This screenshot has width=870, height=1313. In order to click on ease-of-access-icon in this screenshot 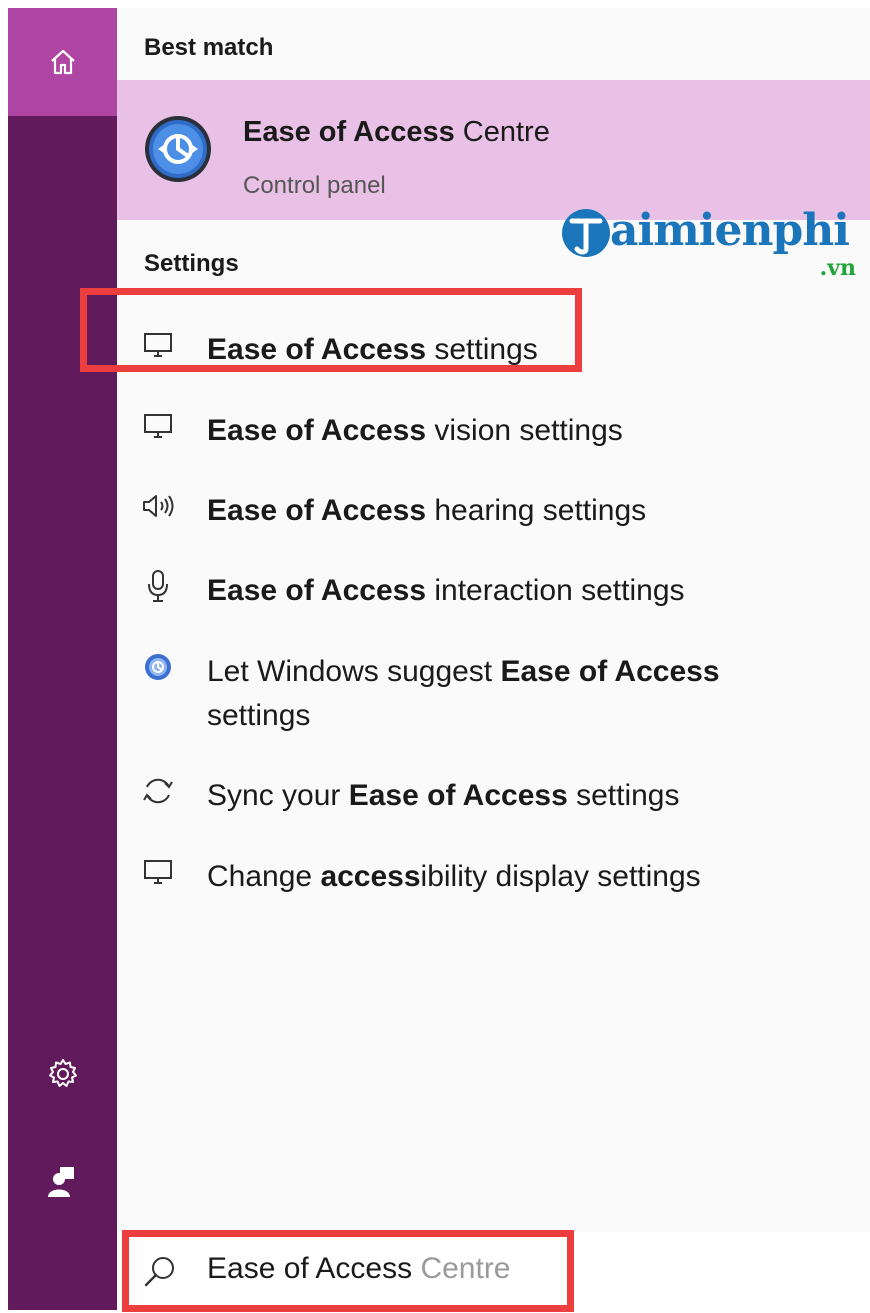, I will do `click(158, 667)`.